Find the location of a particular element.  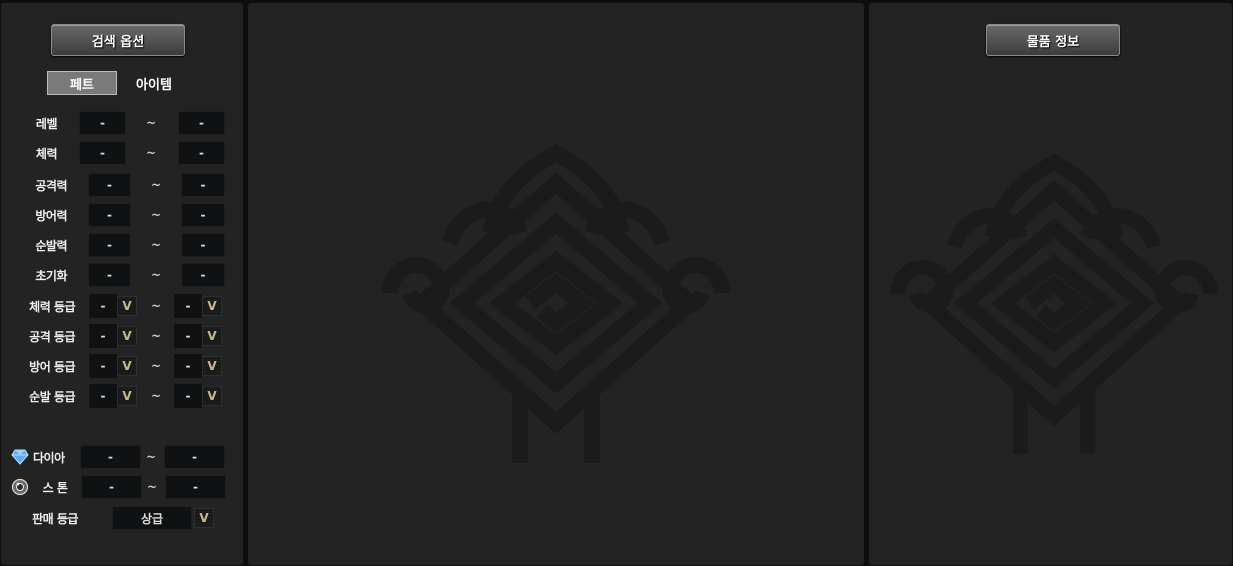

diamond-range-row: 다이아 - ~ - is located at coordinates (123, 457).